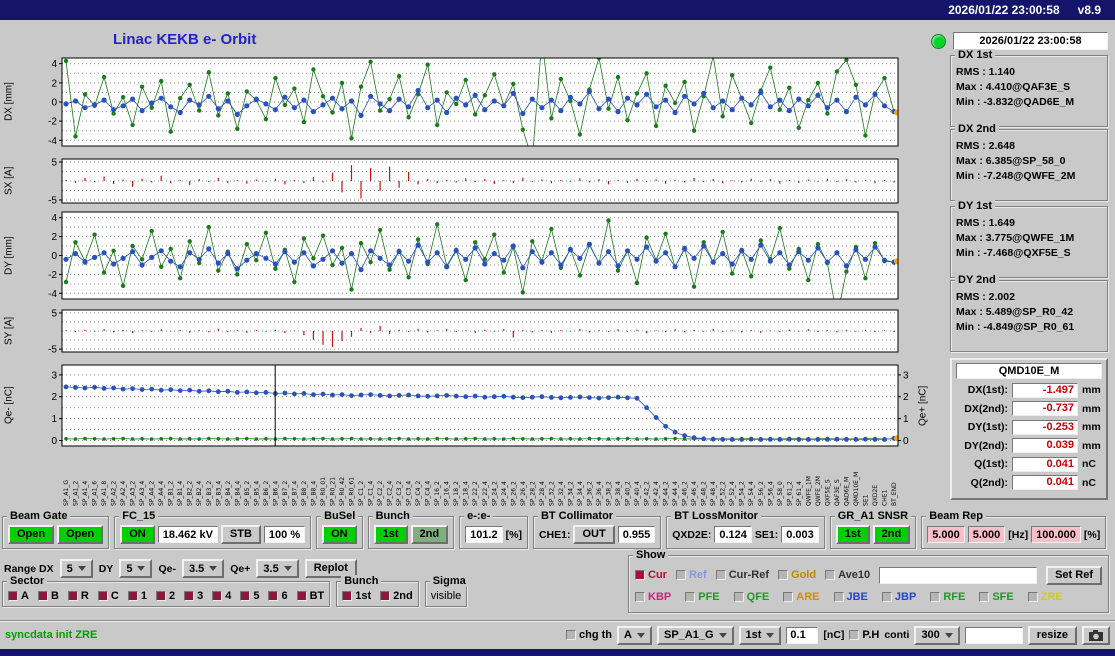  Describe the element at coordinates (975, 206) in the screenshot. I see `stats-title: DY 1st` at that location.